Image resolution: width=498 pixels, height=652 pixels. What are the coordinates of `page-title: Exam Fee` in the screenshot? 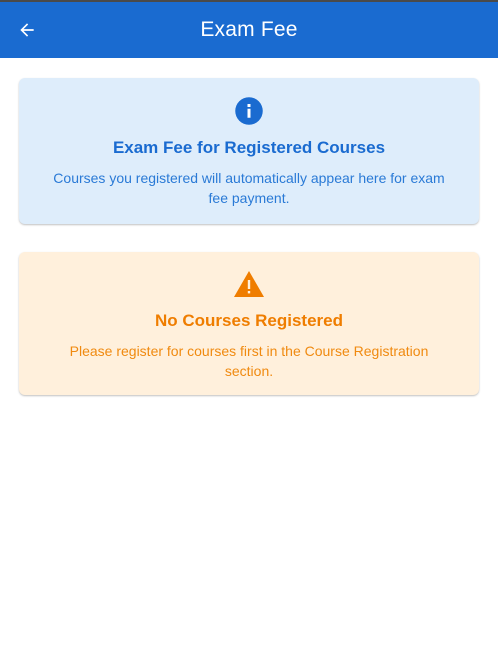 It's located at (249, 29).